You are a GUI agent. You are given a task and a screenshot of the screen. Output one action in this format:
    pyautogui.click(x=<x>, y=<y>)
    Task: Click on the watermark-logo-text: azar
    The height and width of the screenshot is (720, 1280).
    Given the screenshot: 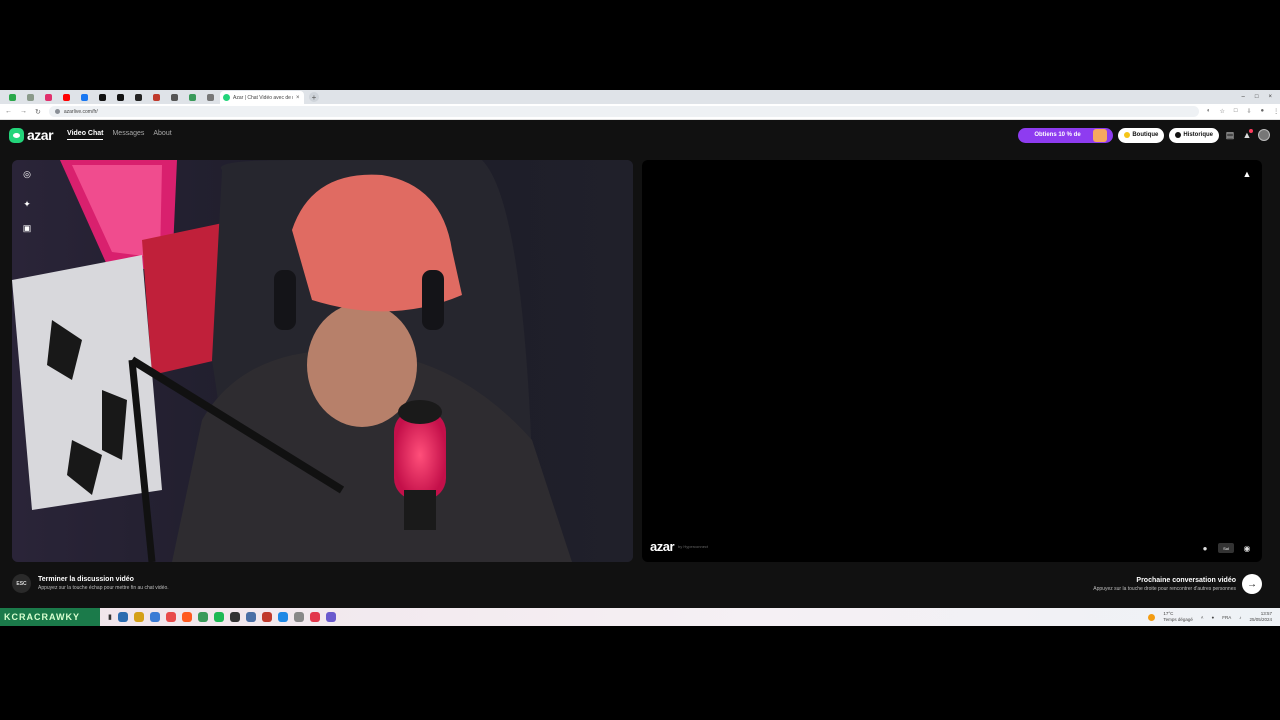 What is the action you would take?
    pyautogui.click(x=662, y=546)
    